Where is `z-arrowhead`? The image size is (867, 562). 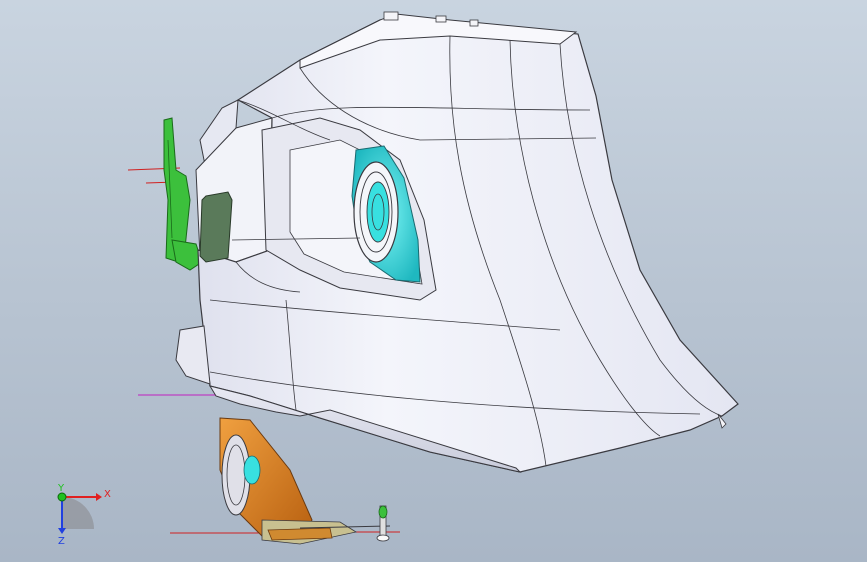 z-arrowhead is located at coordinates (62, 531).